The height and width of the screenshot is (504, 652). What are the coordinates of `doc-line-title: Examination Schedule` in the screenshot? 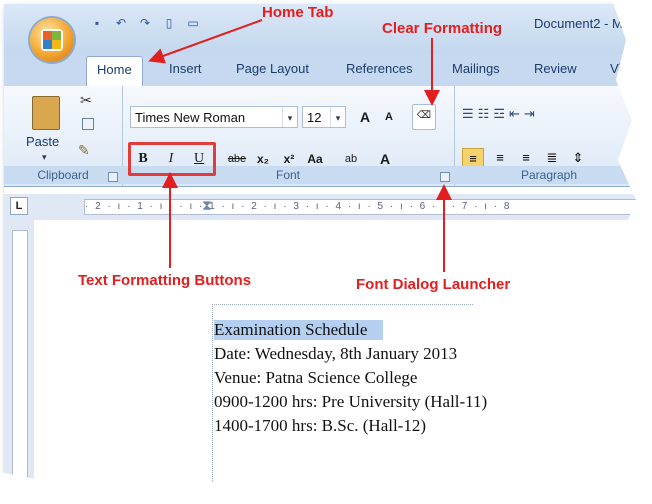 It's located at (299, 330).